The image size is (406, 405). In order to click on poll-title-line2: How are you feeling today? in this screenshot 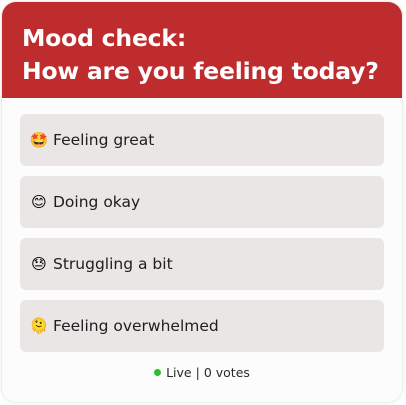, I will do `click(200, 71)`.